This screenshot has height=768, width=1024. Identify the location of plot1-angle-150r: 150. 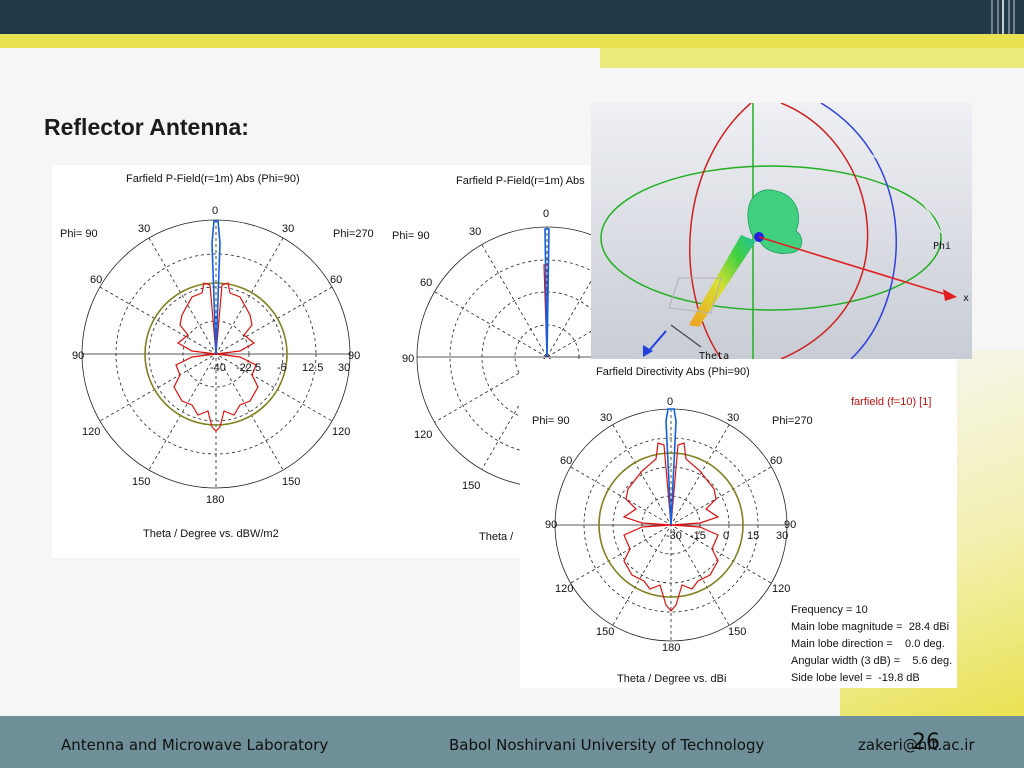
(291, 482).